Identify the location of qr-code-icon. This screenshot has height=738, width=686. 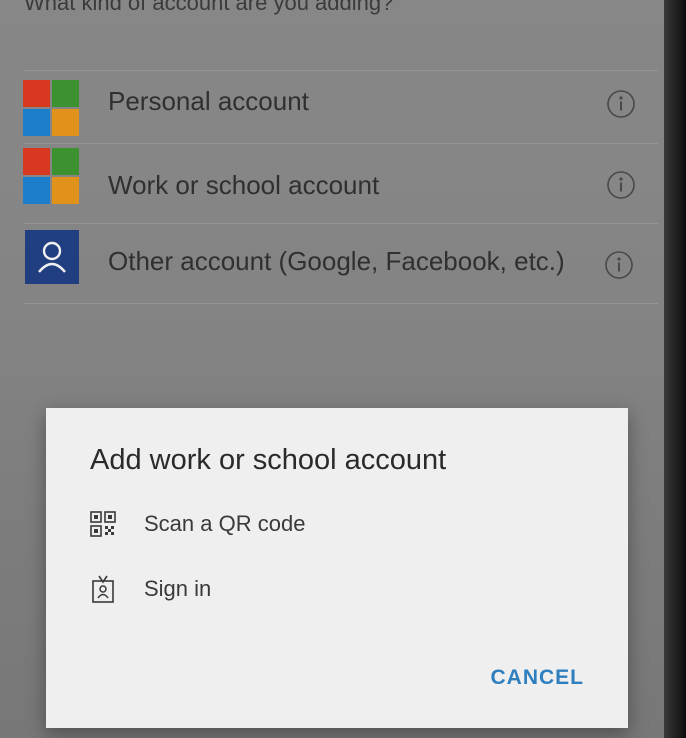
(103, 524).